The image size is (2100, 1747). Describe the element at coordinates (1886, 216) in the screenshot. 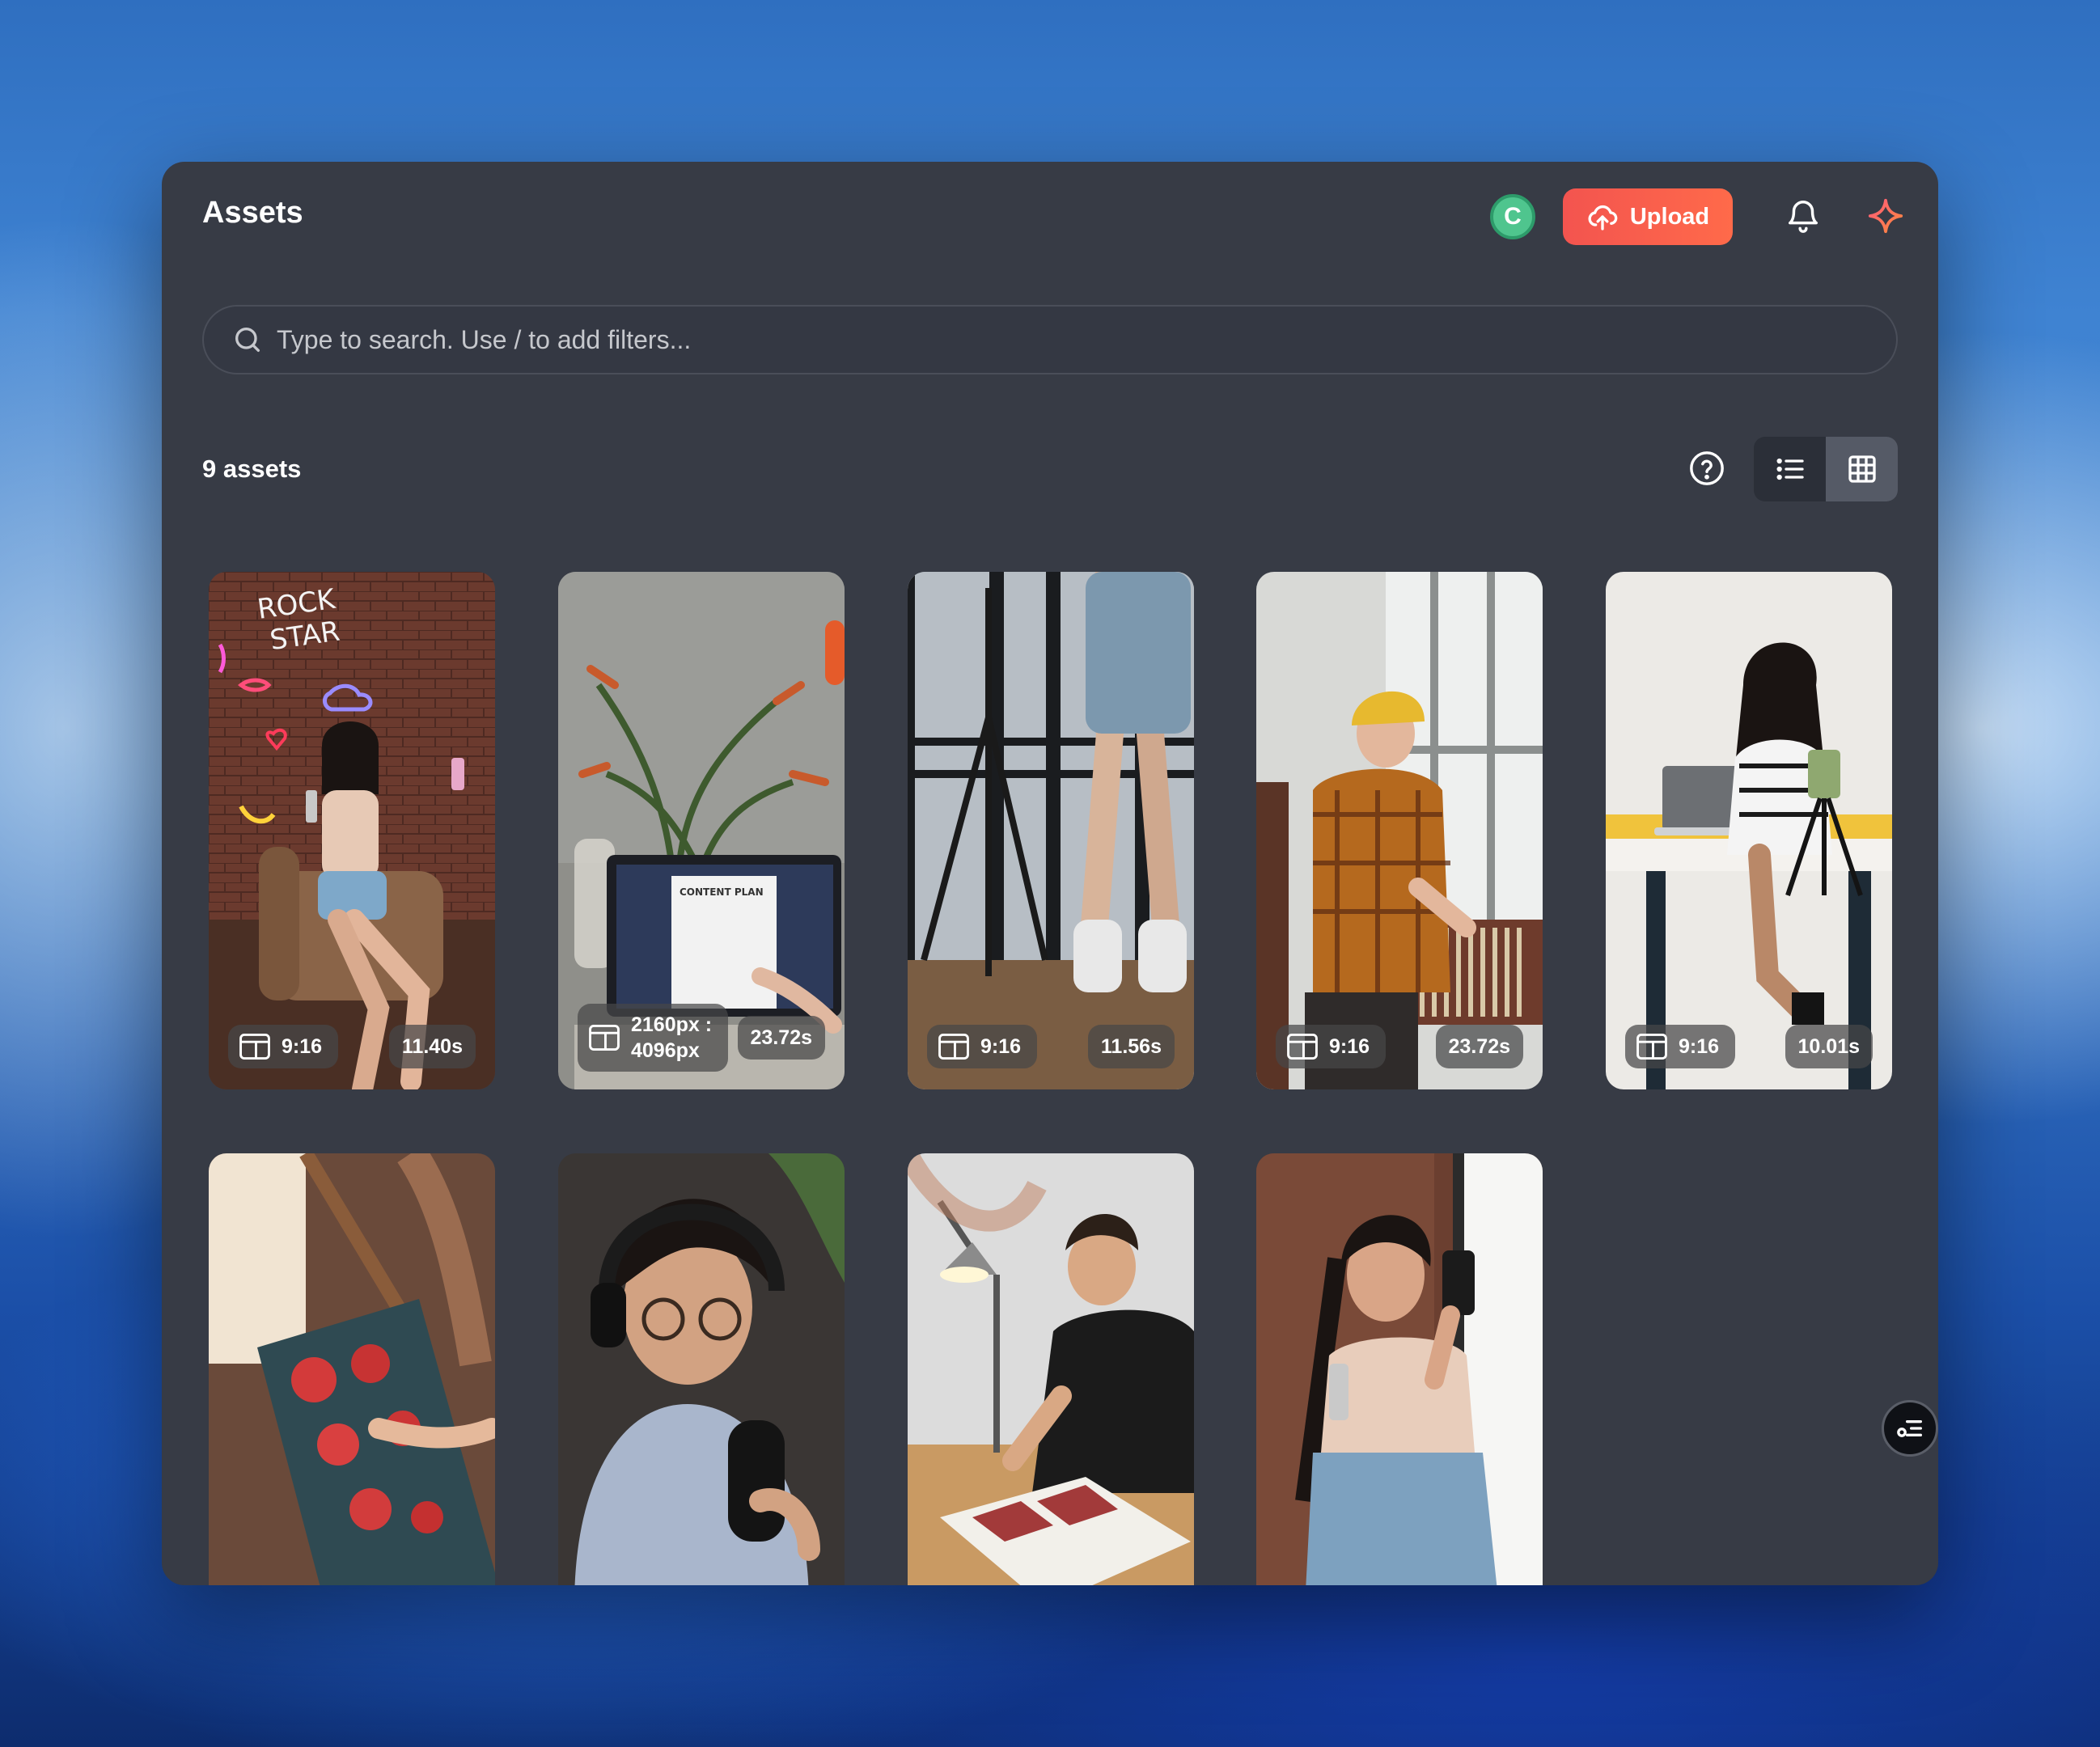

I see `sparkle-icon` at that location.